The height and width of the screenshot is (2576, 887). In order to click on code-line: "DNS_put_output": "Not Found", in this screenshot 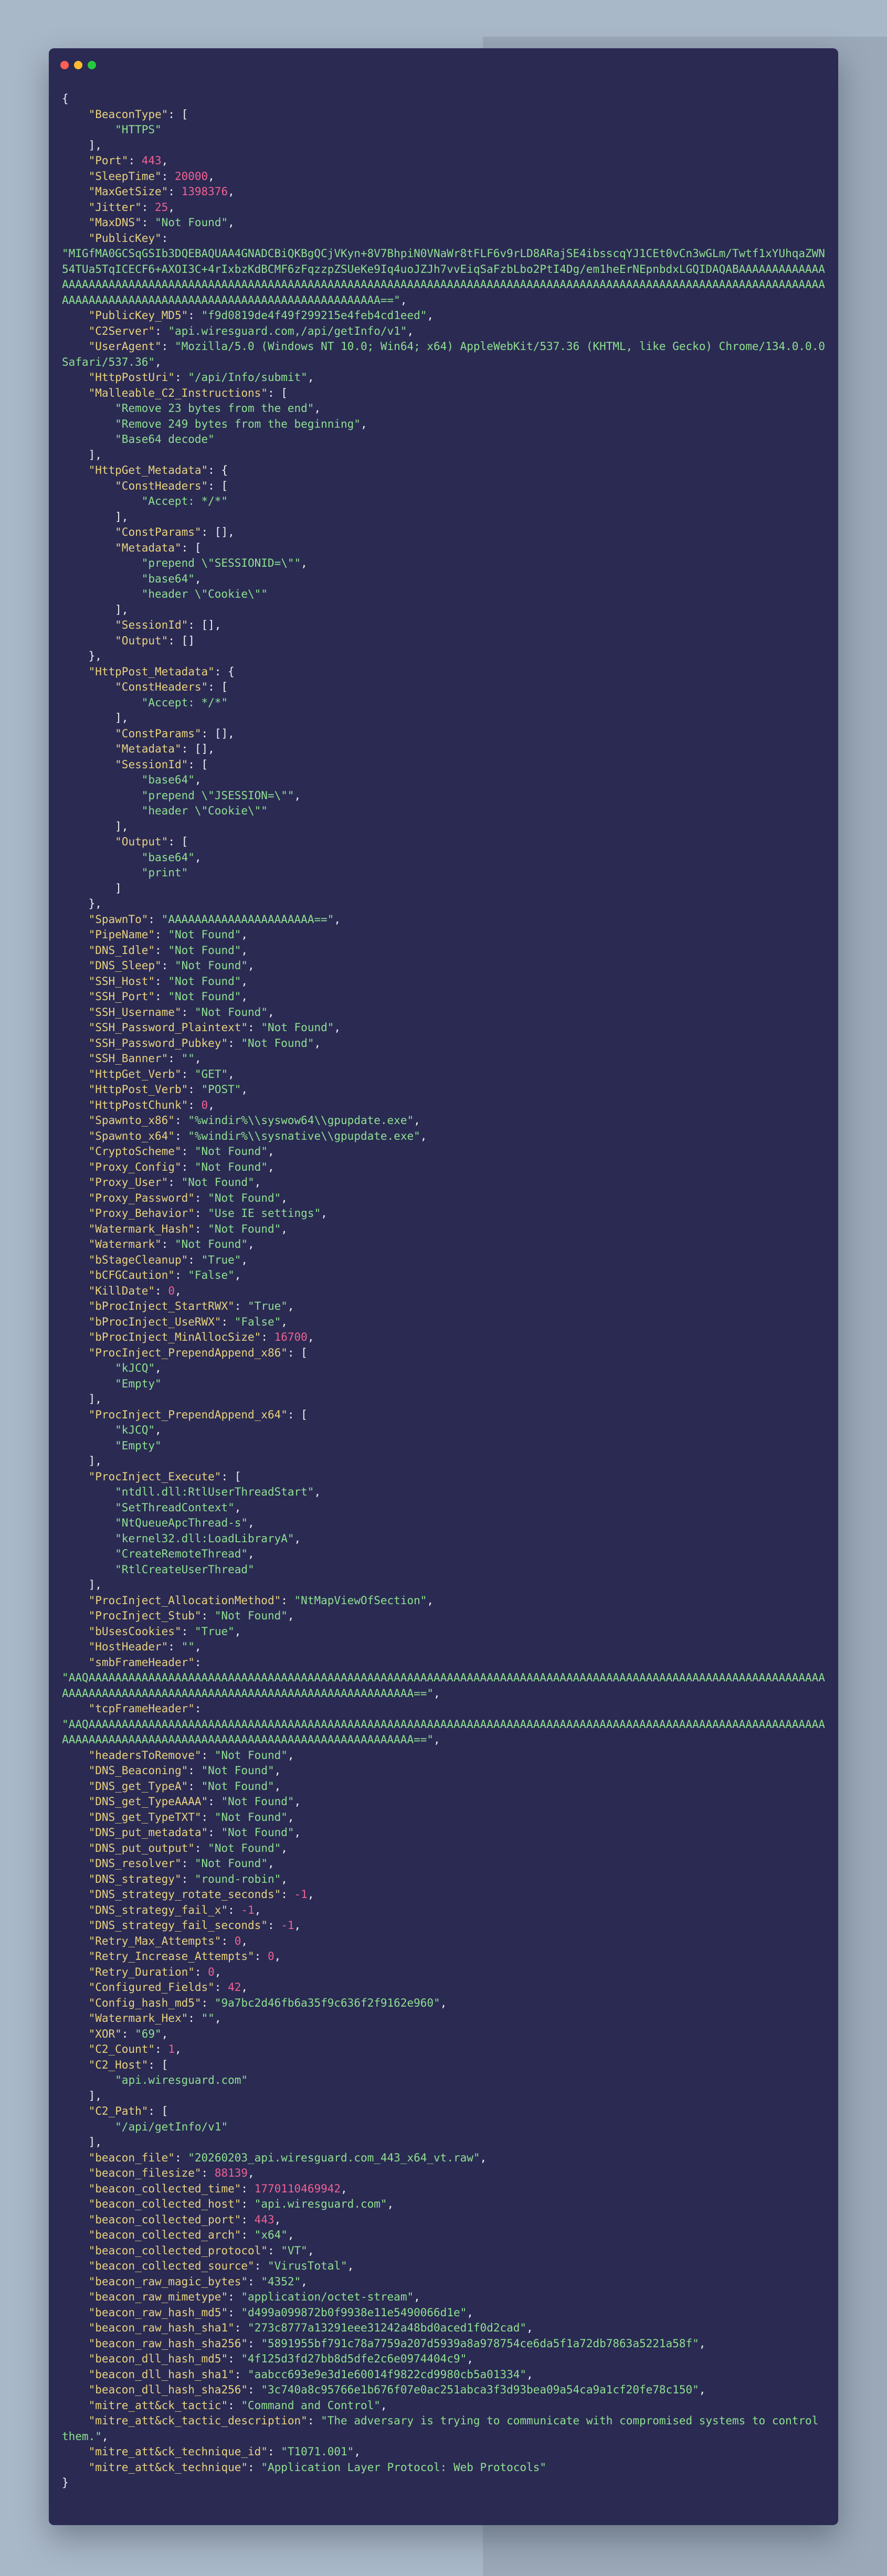, I will do `click(445, 1849)`.